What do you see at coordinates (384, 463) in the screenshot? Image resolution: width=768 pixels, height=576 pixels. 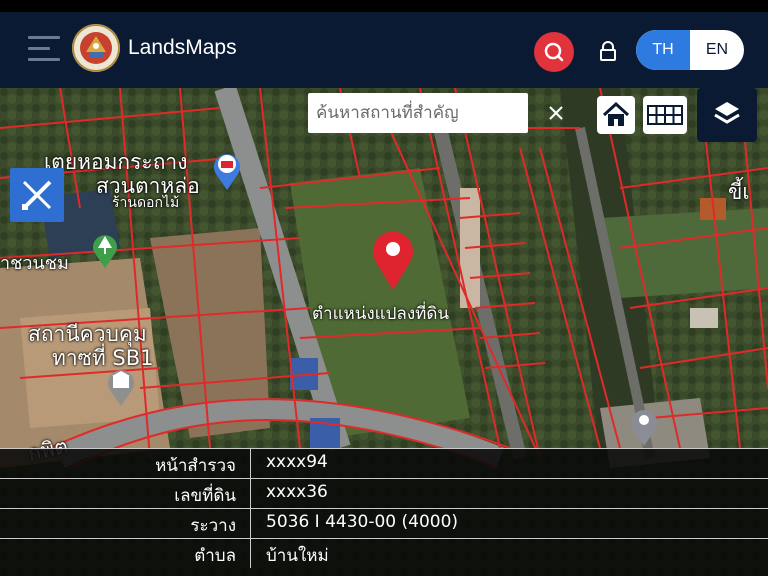 I see `info-row: หน้าสำรวจ xxxx94` at bounding box center [384, 463].